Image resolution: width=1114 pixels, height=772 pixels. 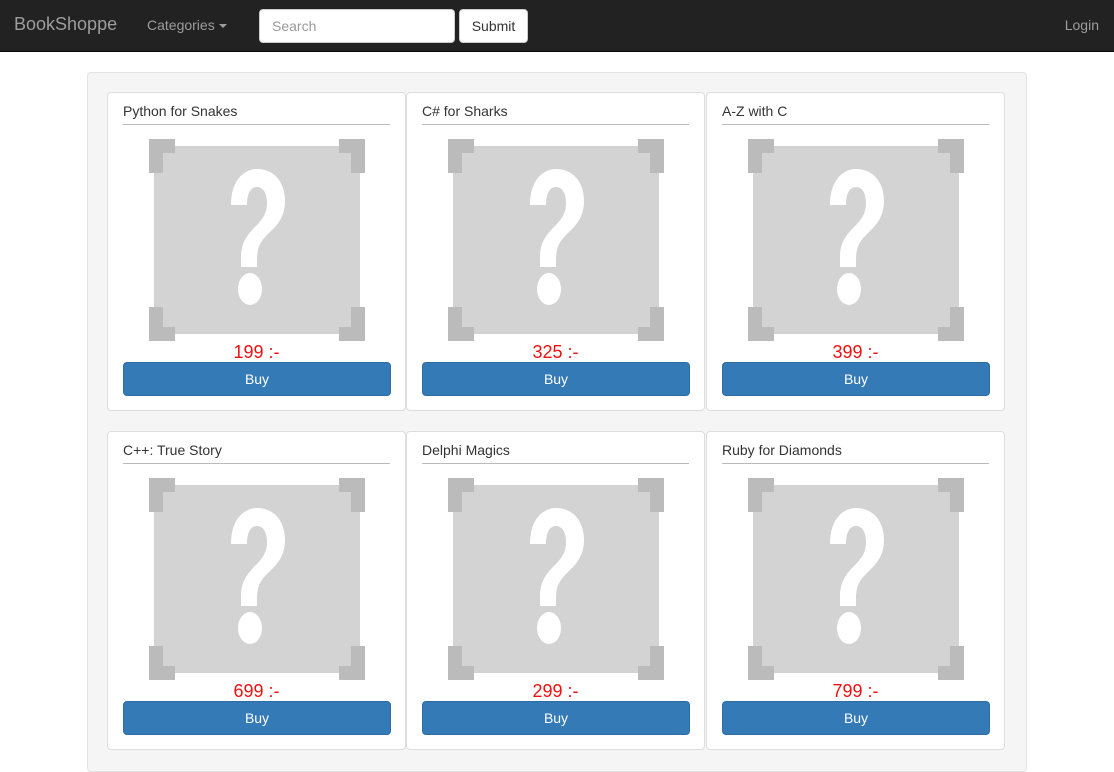 What do you see at coordinates (855, 453) in the screenshot?
I see `product-title: Ruby for Diamonds` at bounding box center [855, 453].